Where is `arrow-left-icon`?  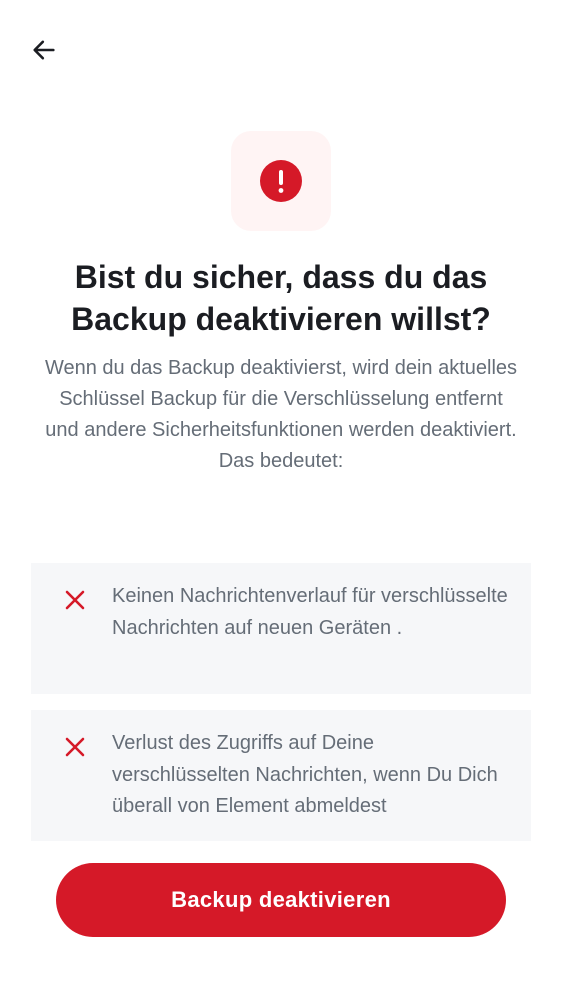
arrow-left-icon is located at coordinates (44, 50).